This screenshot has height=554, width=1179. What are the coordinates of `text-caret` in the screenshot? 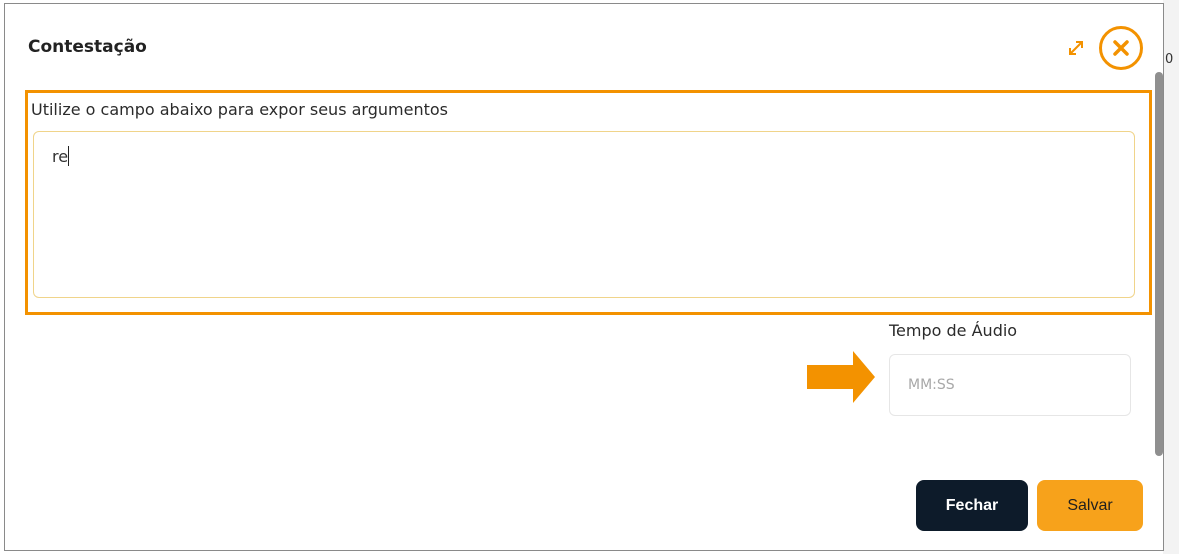 It's located at (69, 156).